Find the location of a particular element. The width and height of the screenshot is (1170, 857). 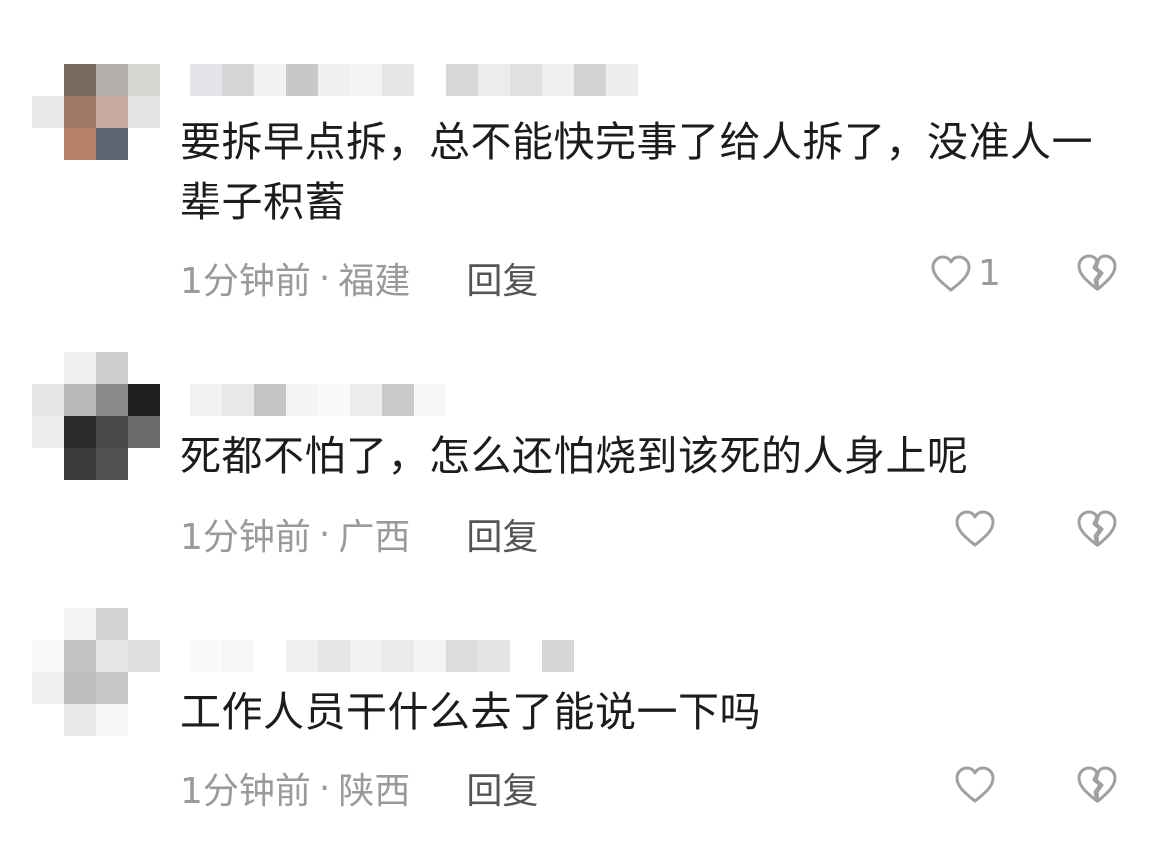

comment-text: 要拆早点拆，总不能快完事了给人拆了，没准人一辈子积蓄 is located at coordinates (636, 172).